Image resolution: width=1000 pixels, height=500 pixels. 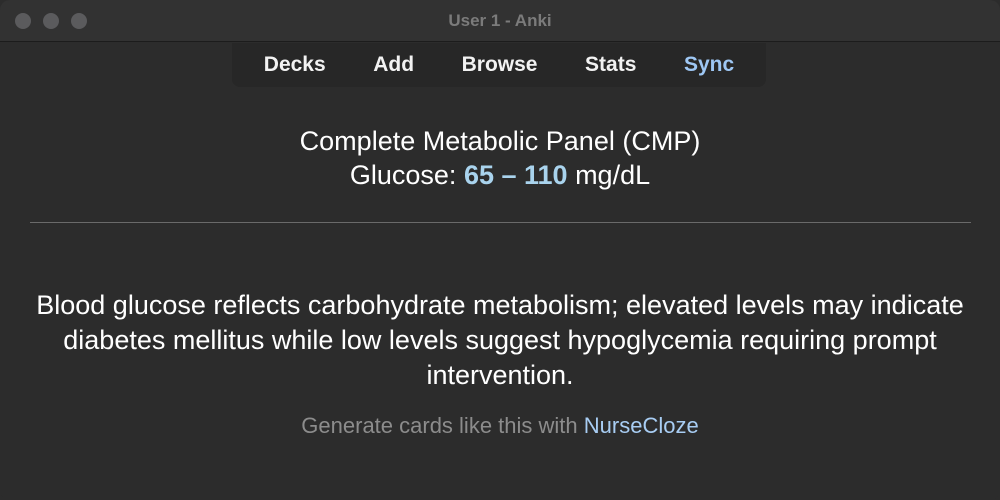 What do you see at coordinates (609, 175) in the screenshot?
I see `glucose-unit: mg/dL` at bounding box center [609, 175].